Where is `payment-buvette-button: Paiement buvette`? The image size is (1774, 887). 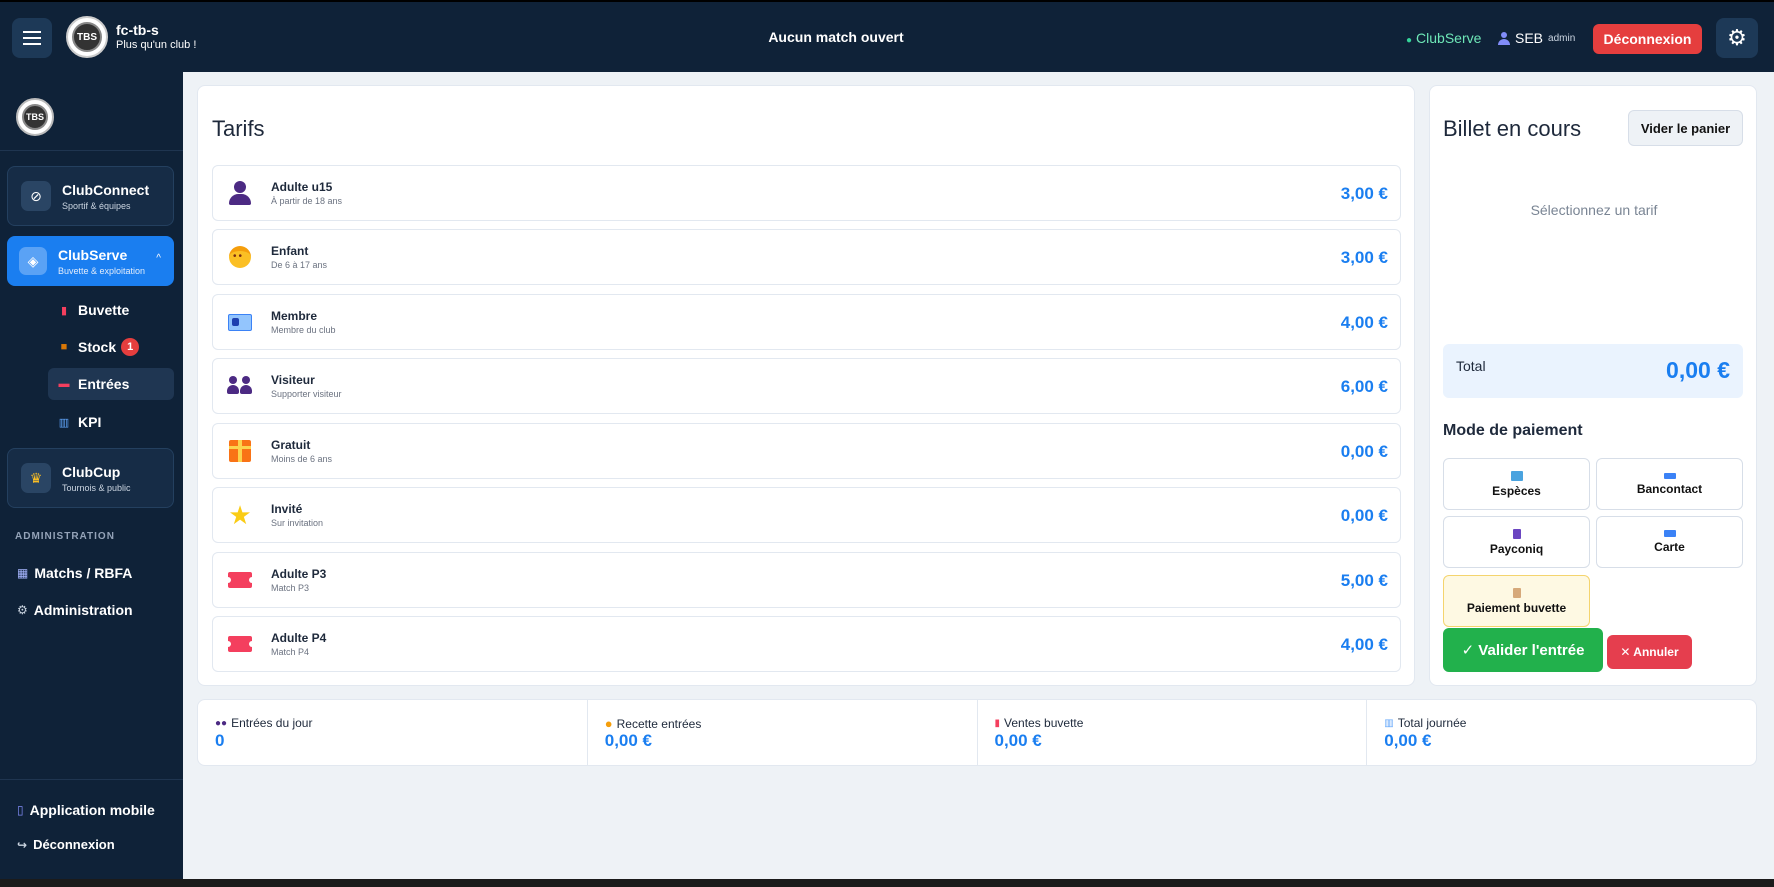
payment-buvette-button: Paiement buvette is located at coordinates (1516, 601).